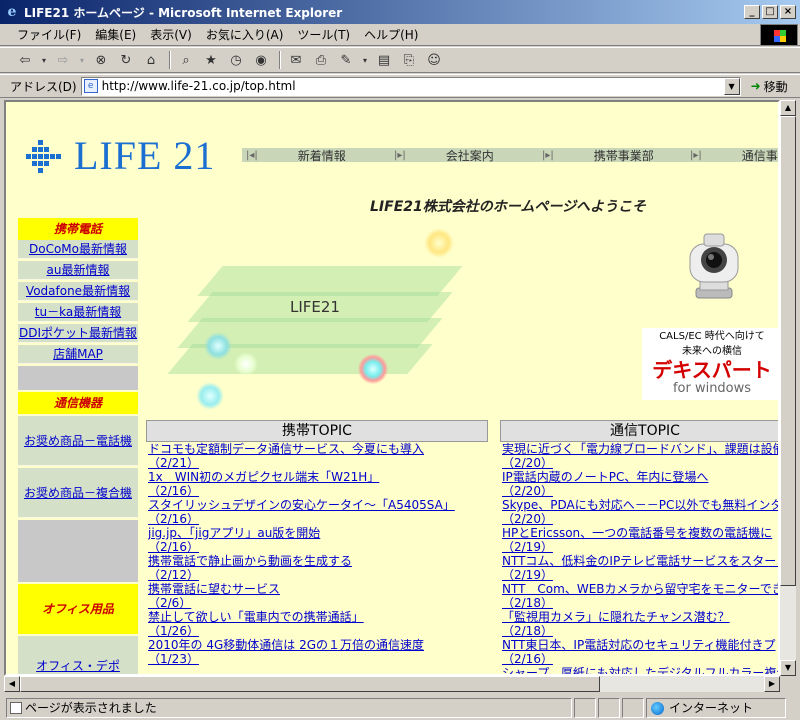  I want to click on stop-icon: ⊗, so click(101, 60).